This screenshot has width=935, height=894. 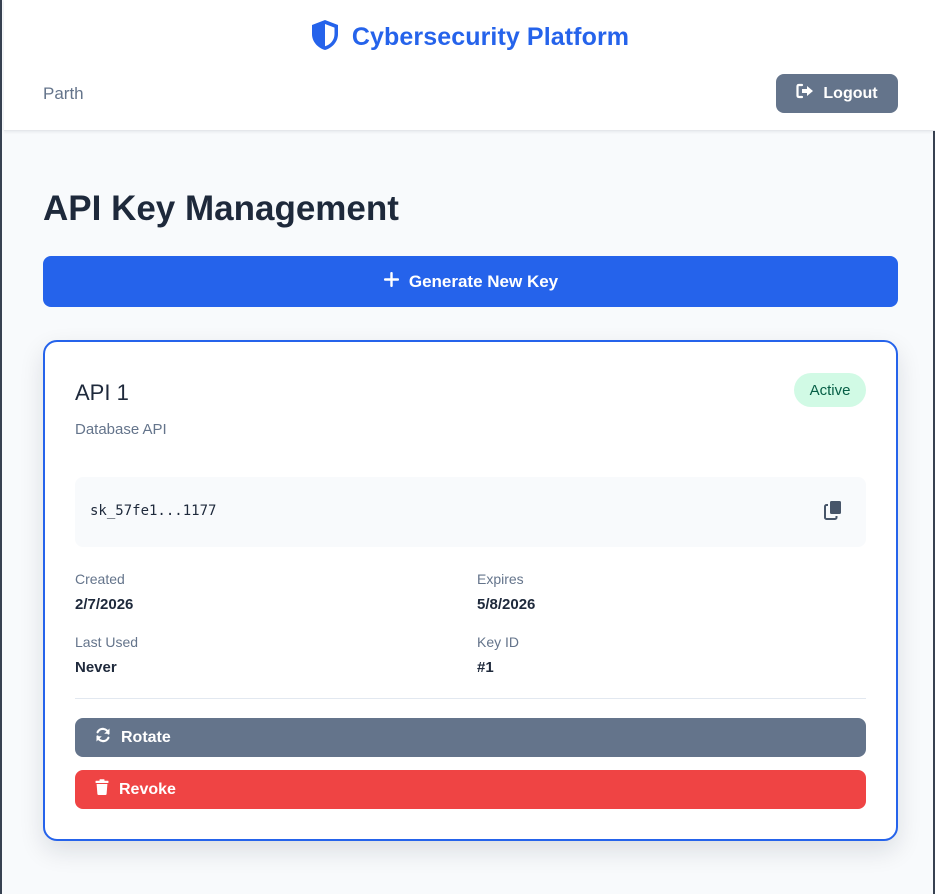 What do you see at coordinates (498, 642) in the screenshot?
I see `key-id-label: Key ID` at bounding box center [498, 642].